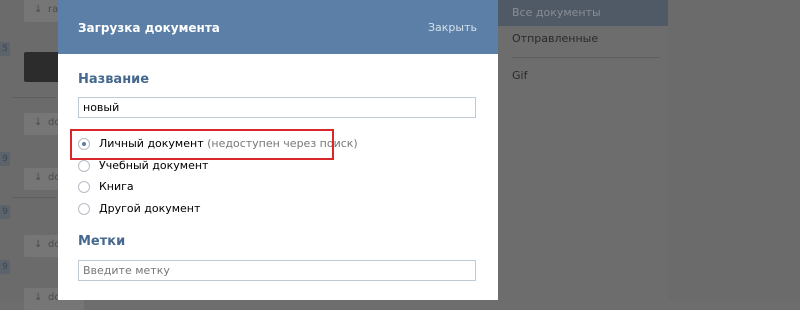  What do you see at coordinates (555, 38) in the screenshot?
I see `filter-label: Отправленные` at bounding box center [555, 38].